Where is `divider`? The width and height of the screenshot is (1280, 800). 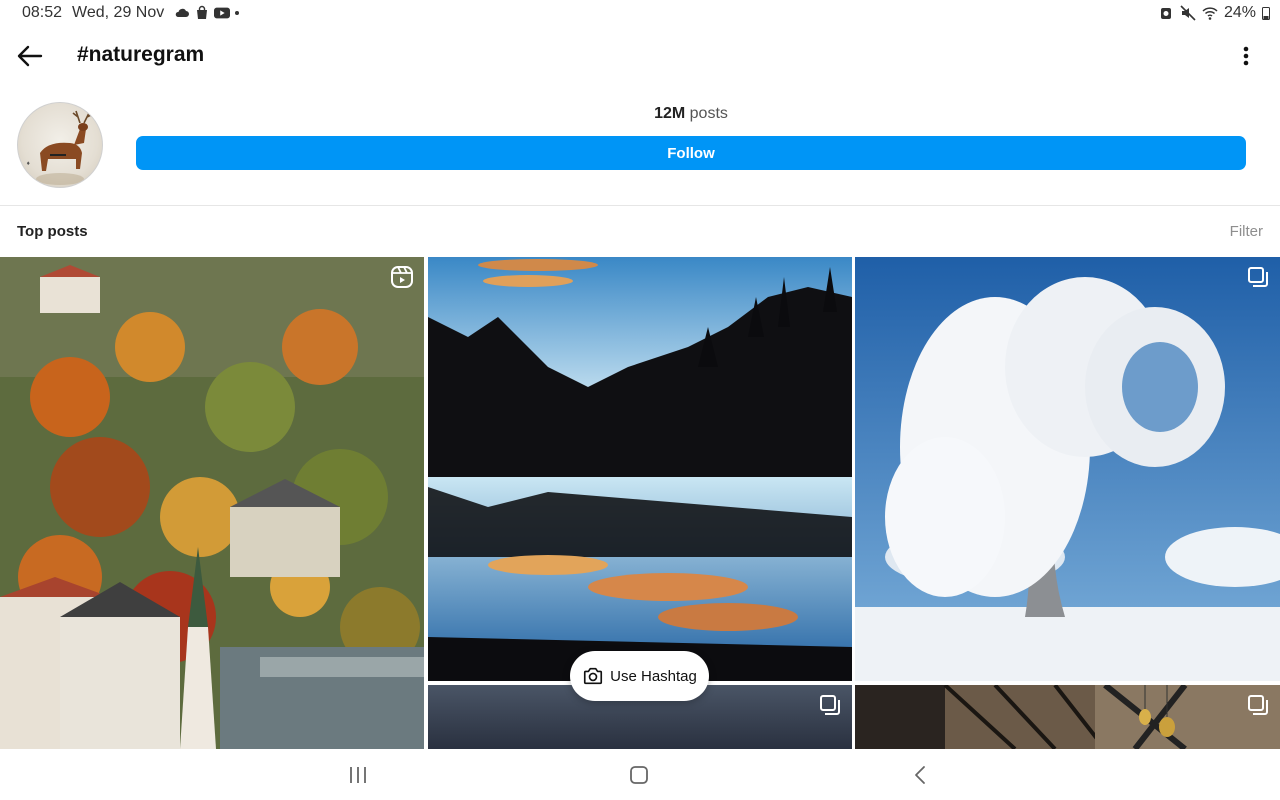
divider is located at coordinates (640, 205).